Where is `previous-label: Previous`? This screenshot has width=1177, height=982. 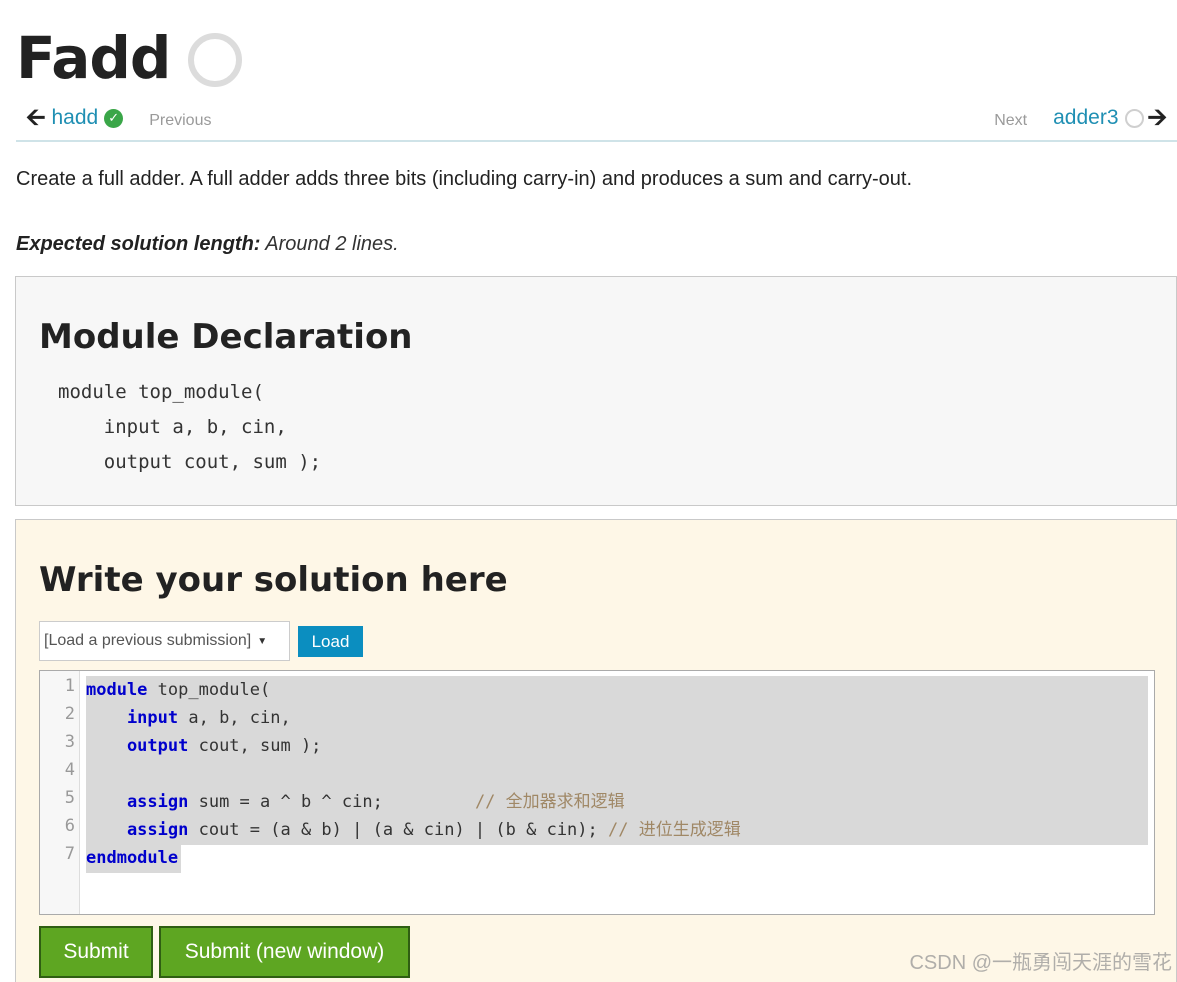
previous-label: Previous is located at coordinates (180, 120).